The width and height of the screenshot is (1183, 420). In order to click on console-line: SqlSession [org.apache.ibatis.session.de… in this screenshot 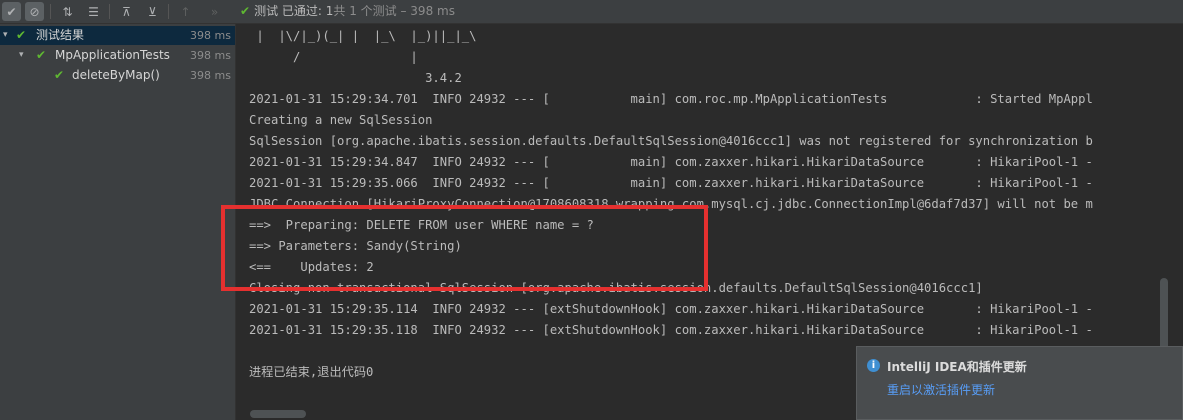, I will do `click(671, 141)`.